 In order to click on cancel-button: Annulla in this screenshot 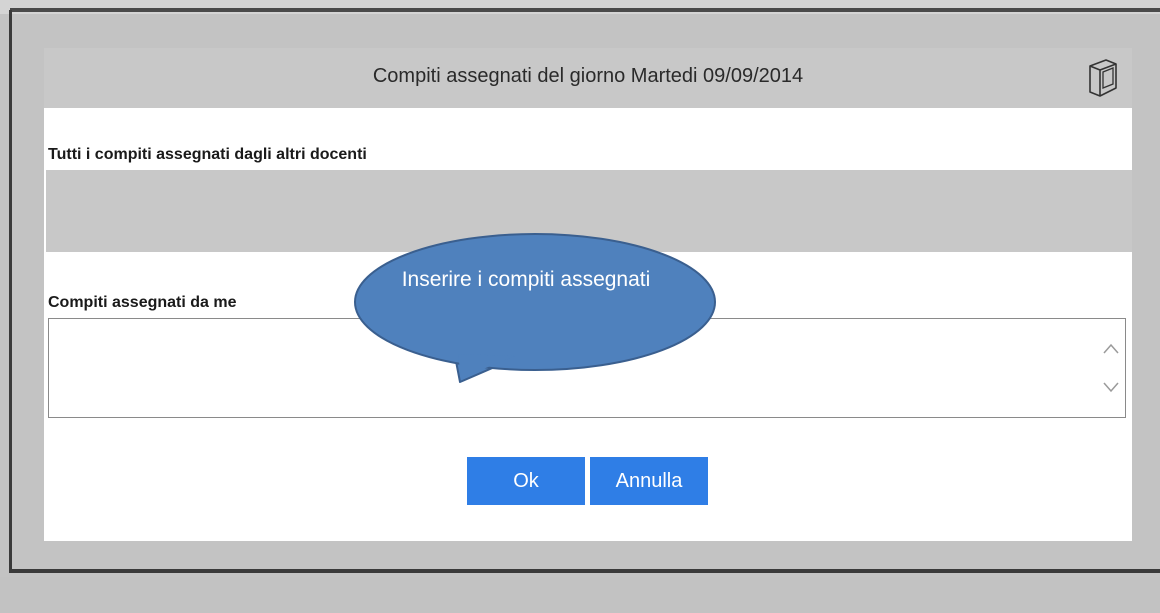, I will do `click(649, 481)`.